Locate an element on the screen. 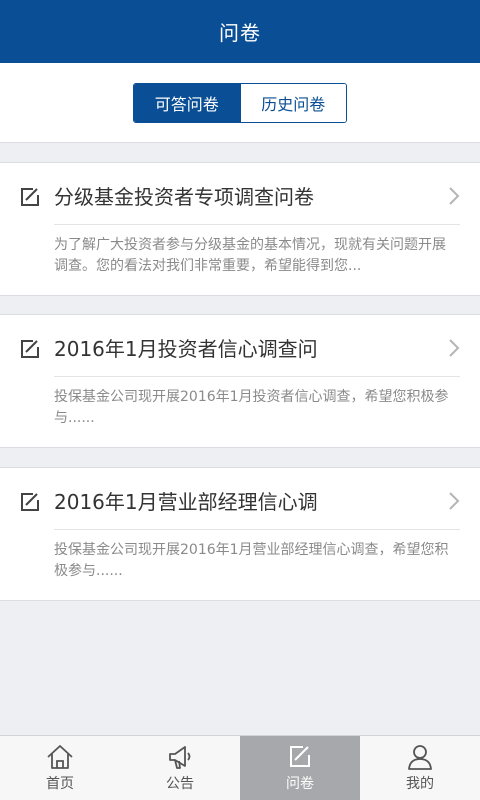  tab-surveys: 问卷 is located at coordinates (300, 768).